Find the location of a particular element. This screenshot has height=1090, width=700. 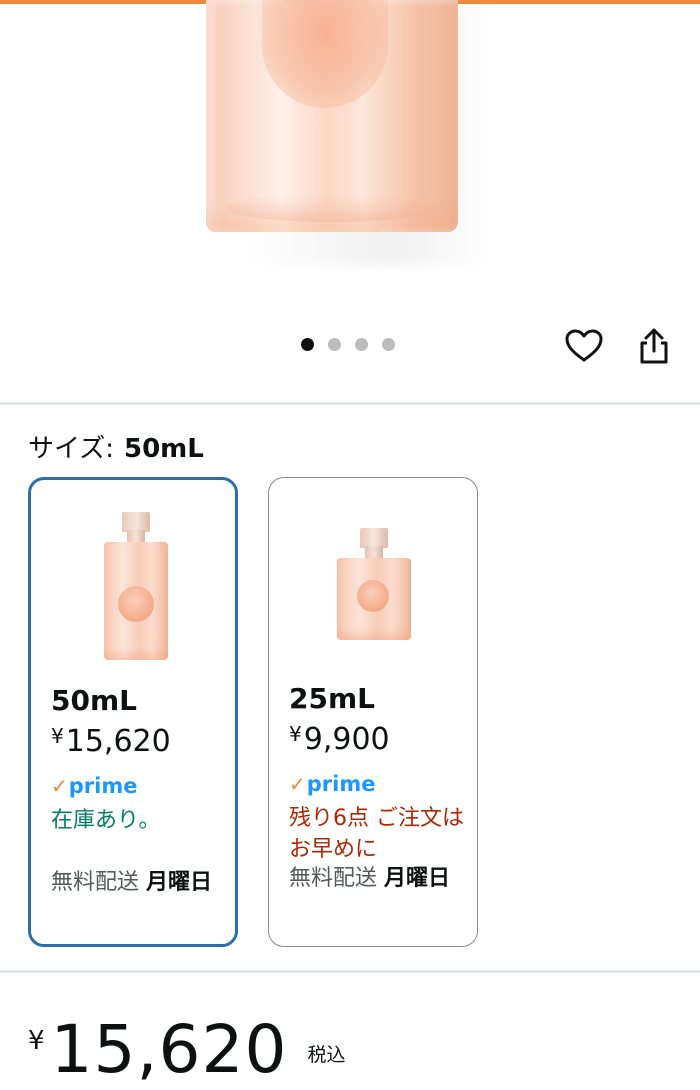

option-price: ¥9,900 is located at coordinates (339, 739).